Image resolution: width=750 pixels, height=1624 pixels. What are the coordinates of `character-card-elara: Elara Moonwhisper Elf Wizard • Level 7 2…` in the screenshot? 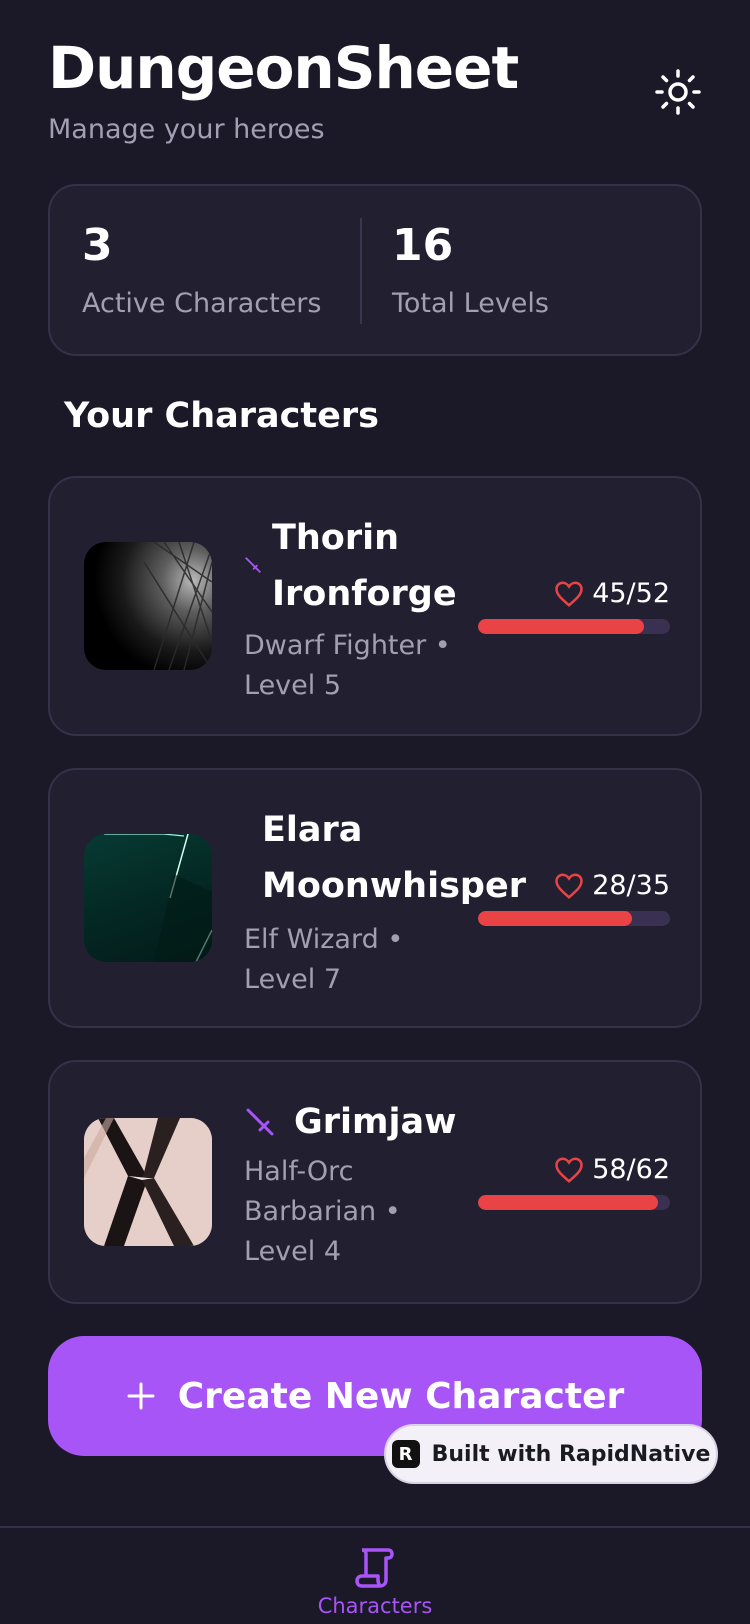 It's located at (375, 898).